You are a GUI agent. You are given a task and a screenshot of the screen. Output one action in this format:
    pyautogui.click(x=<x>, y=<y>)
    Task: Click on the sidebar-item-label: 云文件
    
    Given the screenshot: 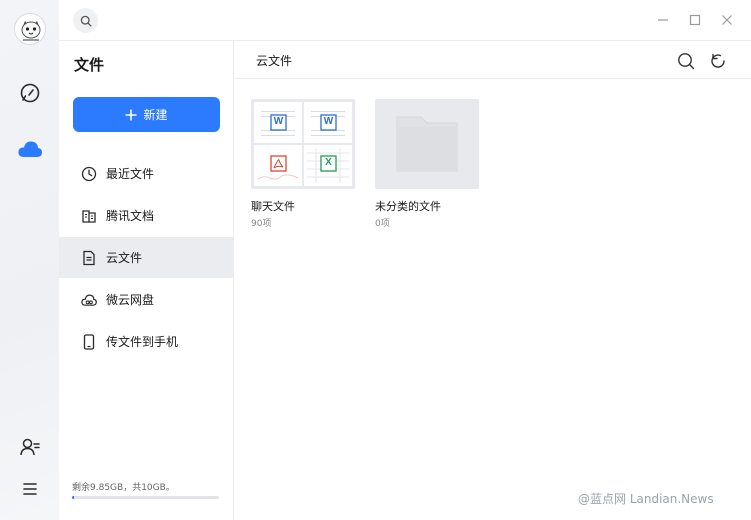 What is the action you would take?
    pyautogui.click(x=124, y=258)
    